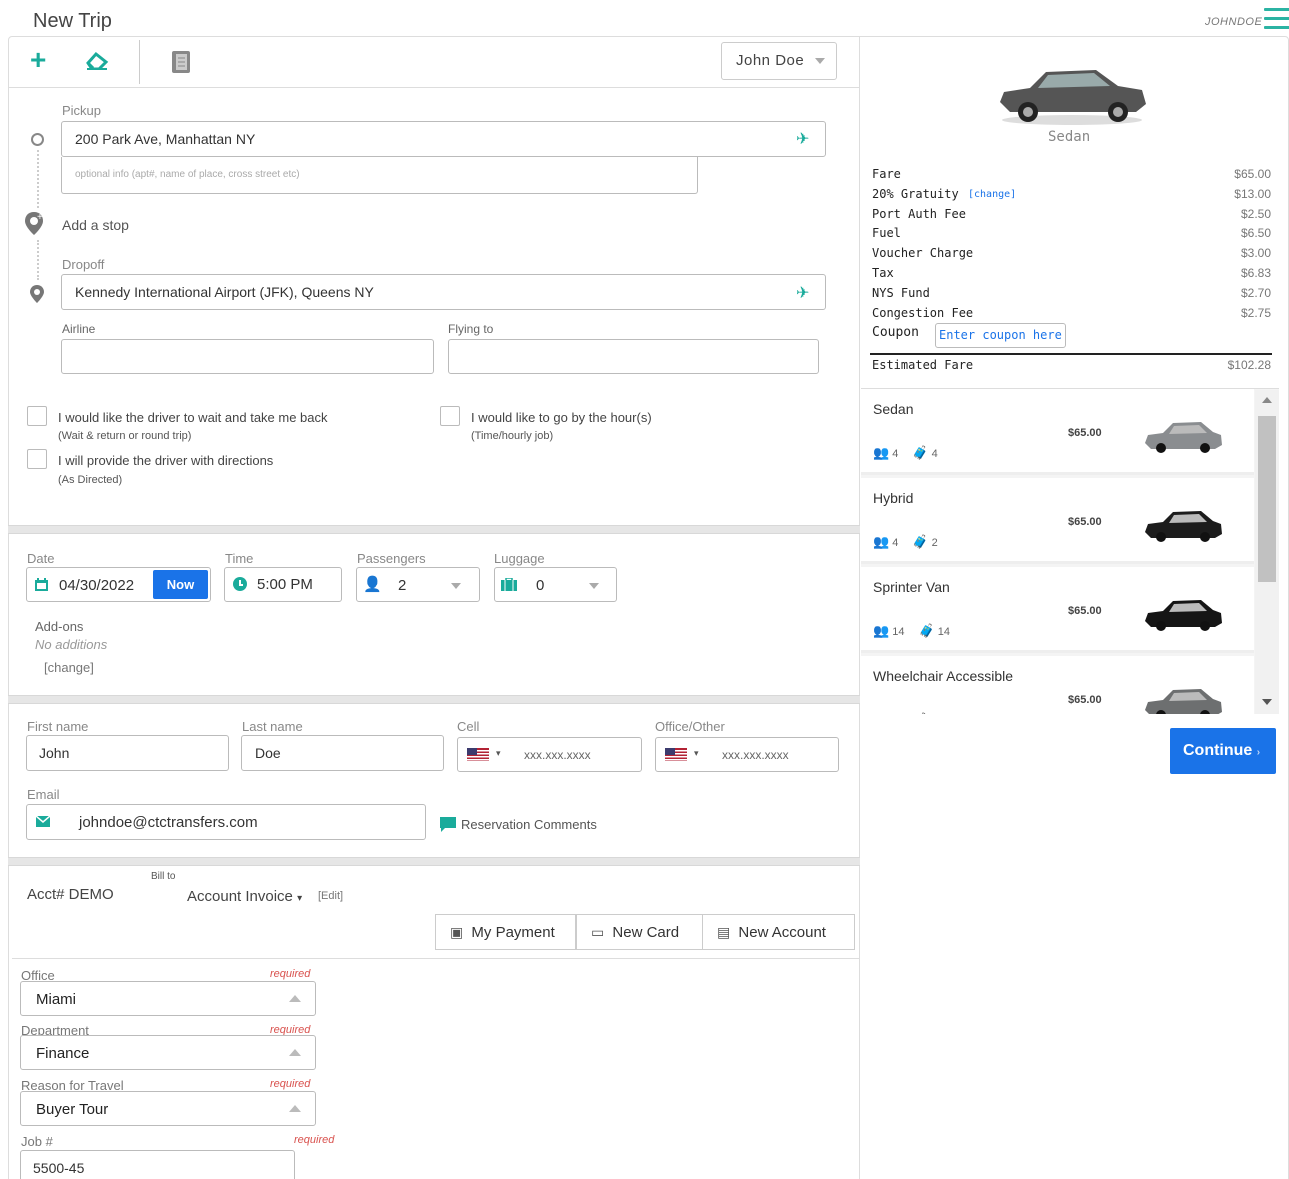 This screenshot has height=1179, width=1289. I want to click on vehicle-option: Sedan $65.00 👥 4 🧳 4, so click(1057, 432).